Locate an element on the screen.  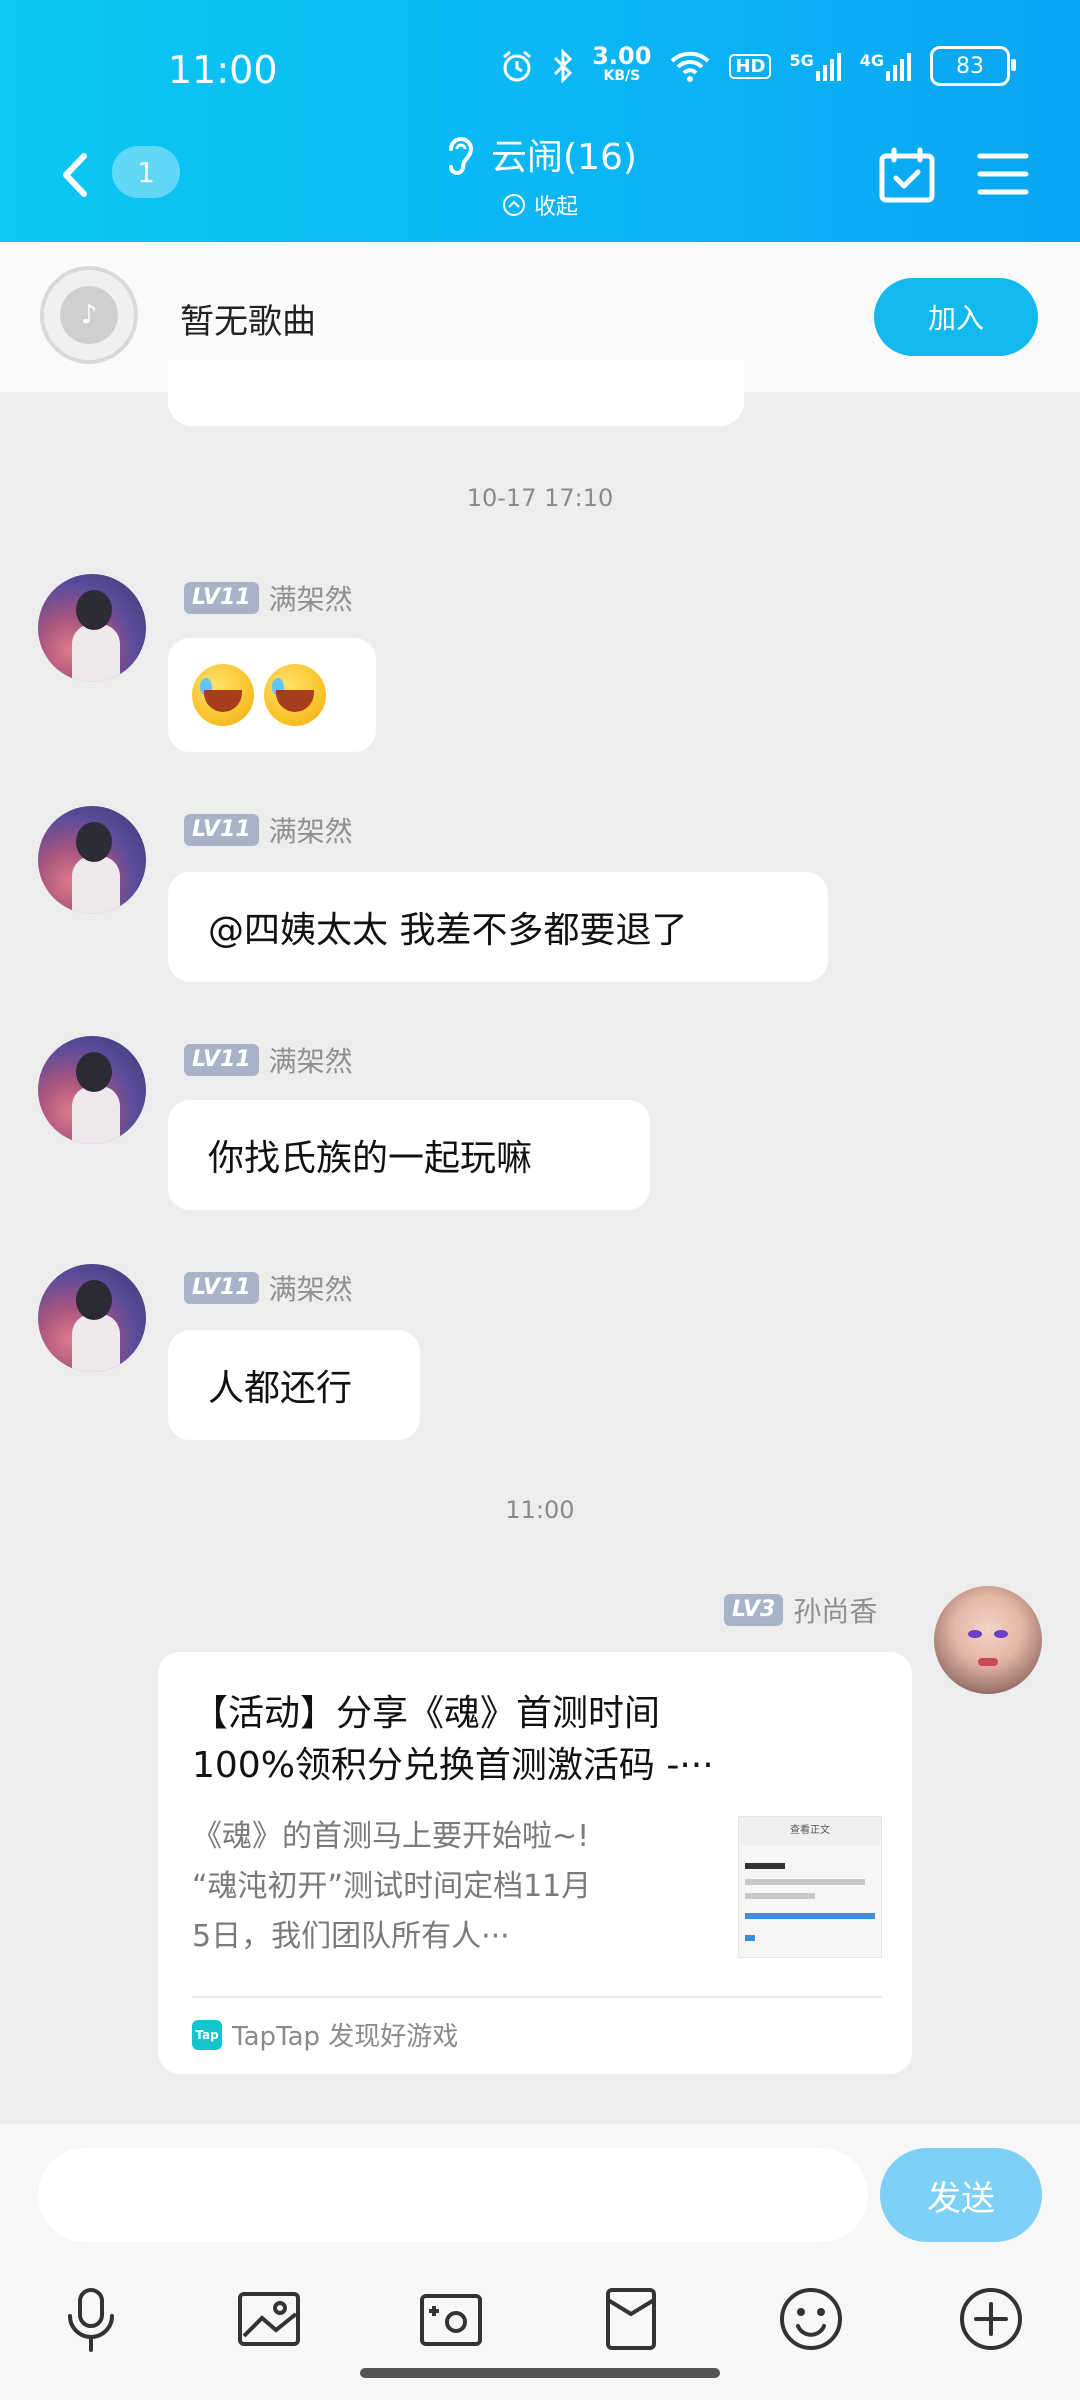
home-indicator is located at coordinates (540, 2373).